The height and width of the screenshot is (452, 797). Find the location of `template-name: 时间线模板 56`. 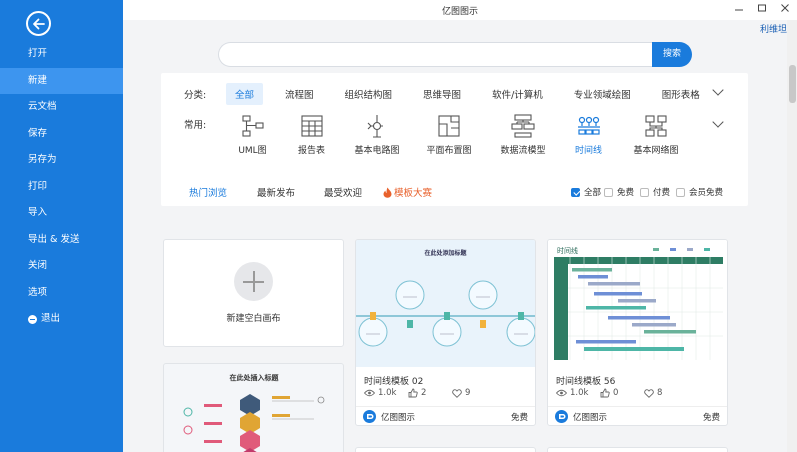

template-name: 时间线模板 56 is located at coordinates (586, 382).